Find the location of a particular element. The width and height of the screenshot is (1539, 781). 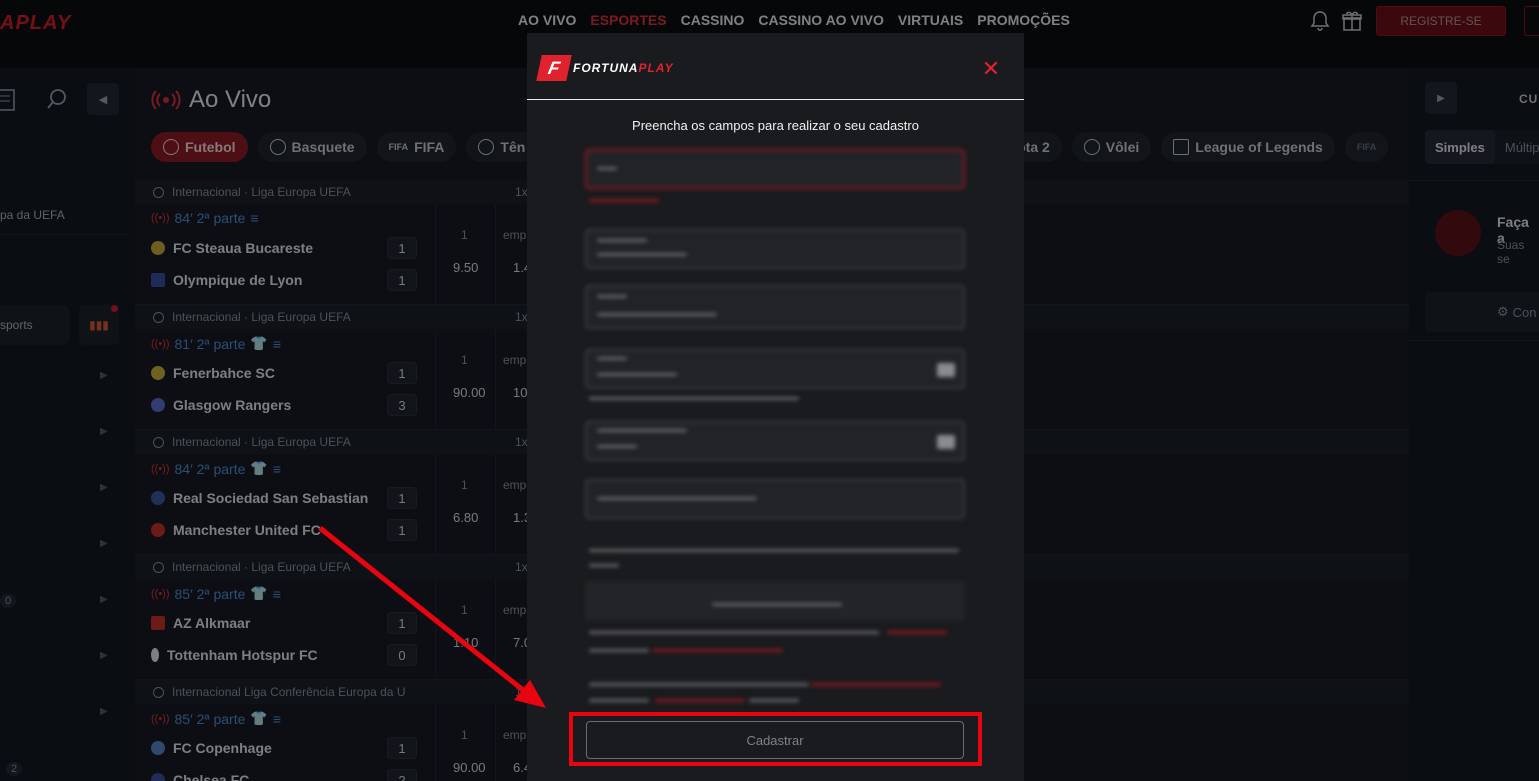

f-logo-icon: F is located at coordinates (554, 68).